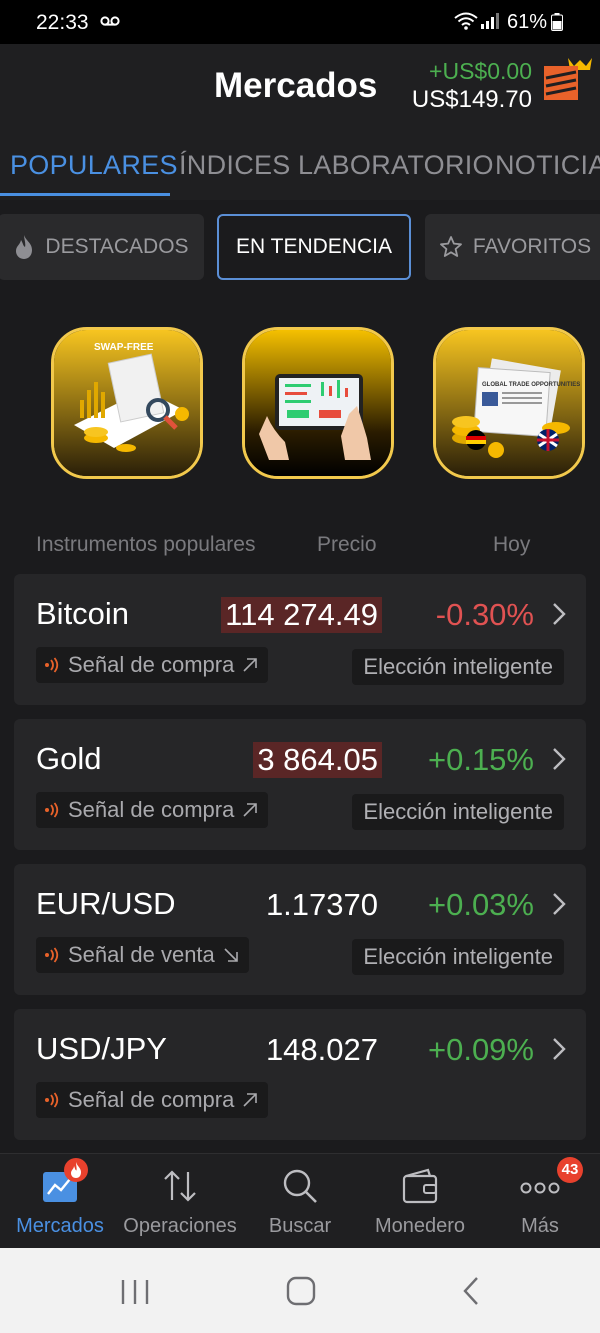 The height and width of the screenshot is (1333, 600). I want to click on nav-label: Operaciones, so click(180, 1226).